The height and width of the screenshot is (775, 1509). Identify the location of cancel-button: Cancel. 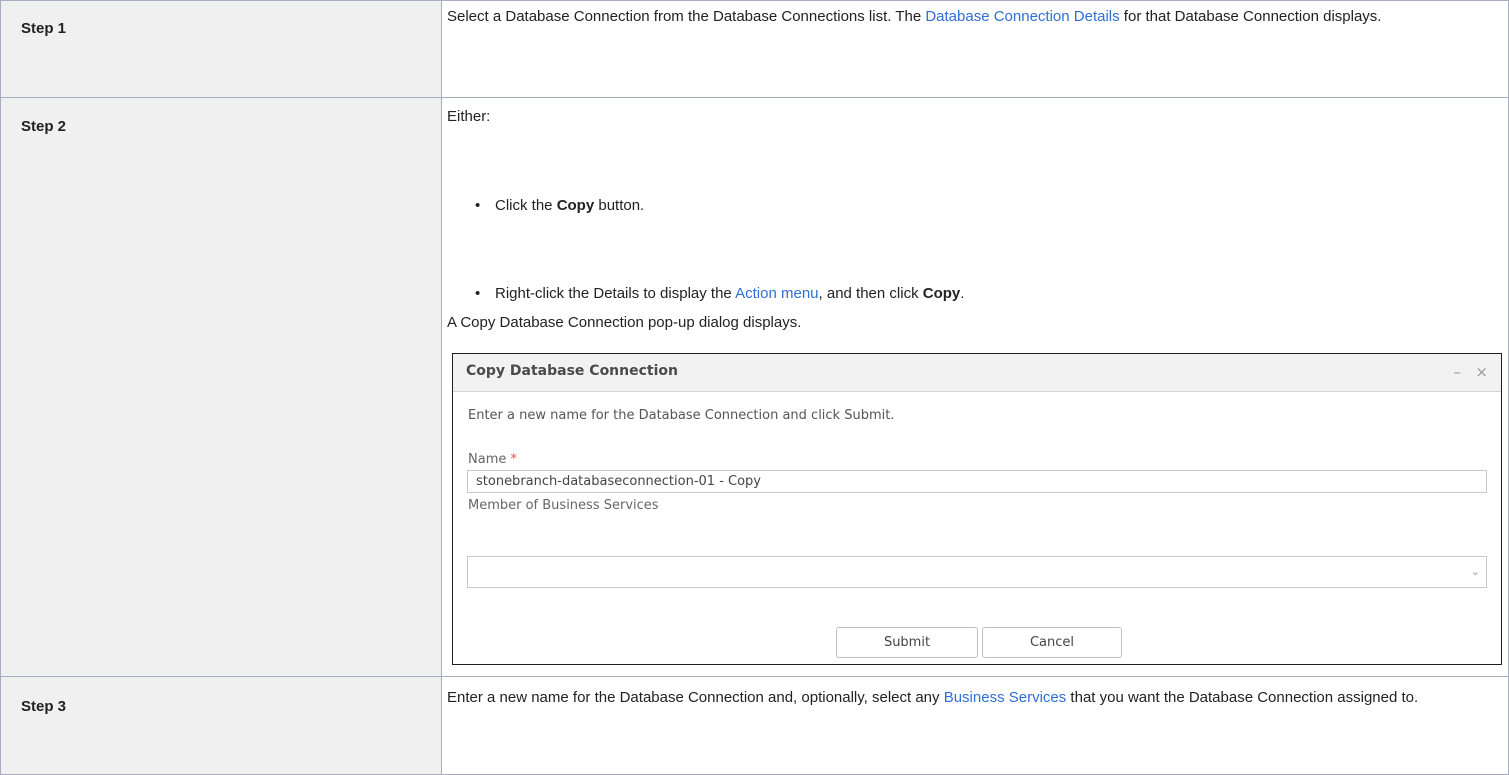
(1052, 642).